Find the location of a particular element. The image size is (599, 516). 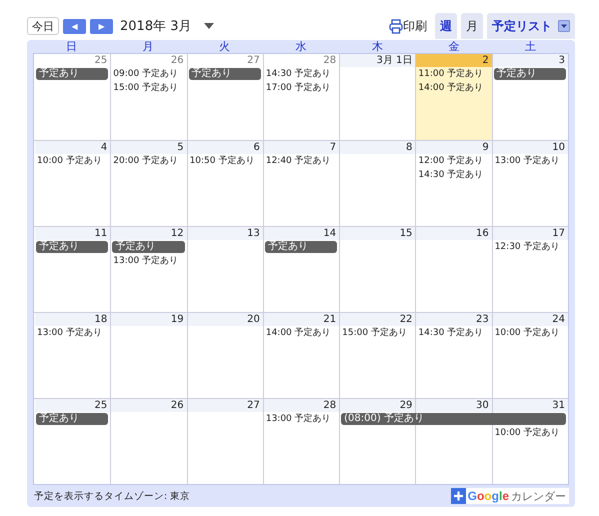

date-number: 21 is located at coordinates (302, 319).